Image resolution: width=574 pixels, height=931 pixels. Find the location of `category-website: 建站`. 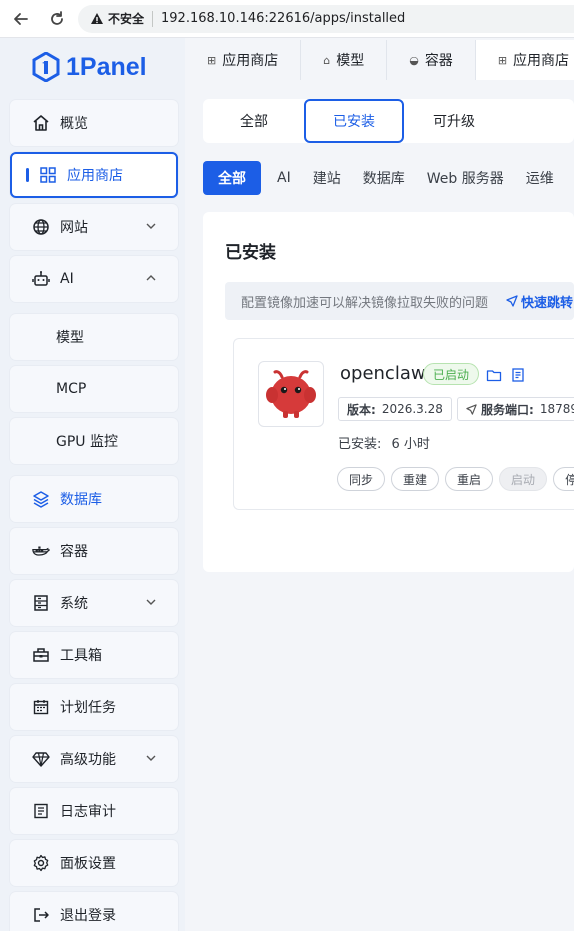

category-website: 建站 is located at coordinates (327, 178).